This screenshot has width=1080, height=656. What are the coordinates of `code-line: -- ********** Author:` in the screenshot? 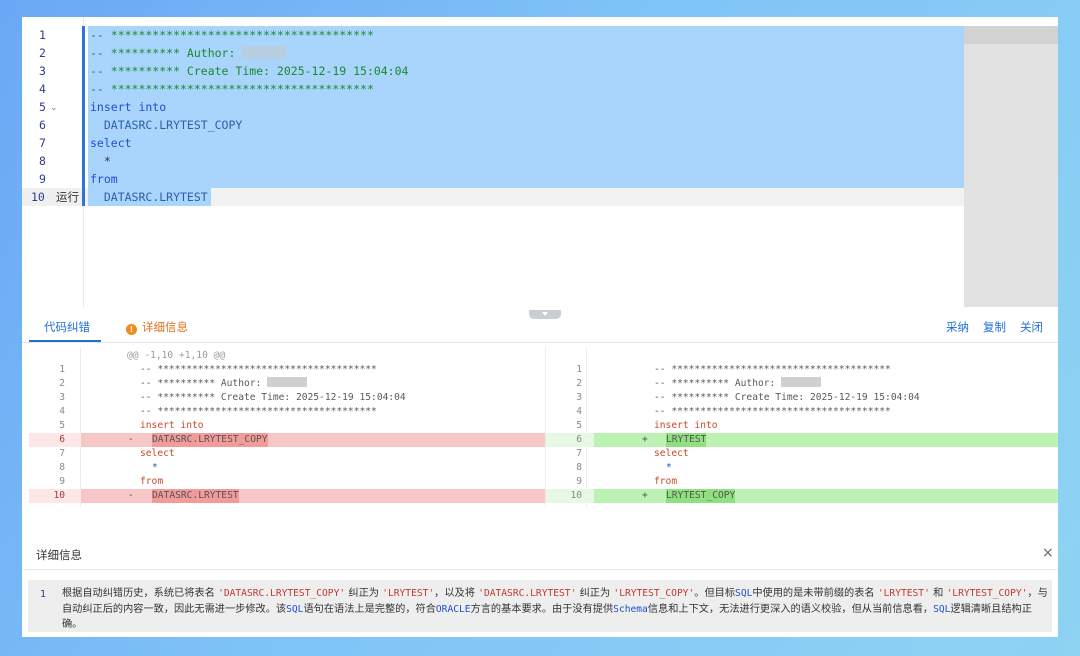 It's located at (188, 53).